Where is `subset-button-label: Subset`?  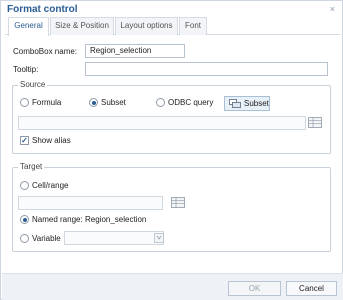 subset-button-label: Subset is located at coordinates (256, 103).